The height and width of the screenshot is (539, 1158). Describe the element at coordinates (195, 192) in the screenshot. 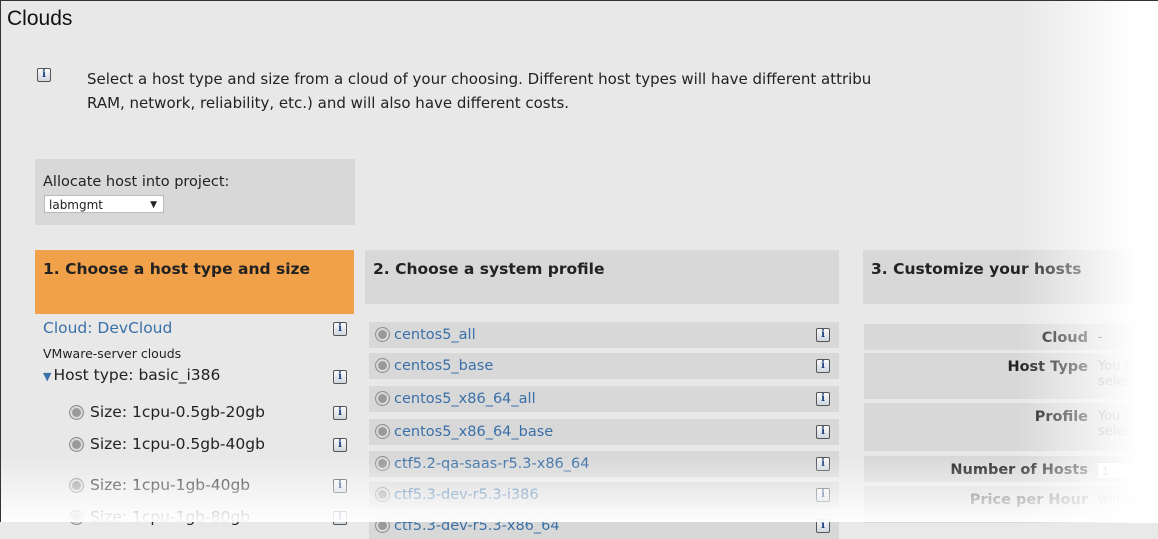

I see `allocate-project-box: Allocate host into project: labmgmt ▼` at that location.